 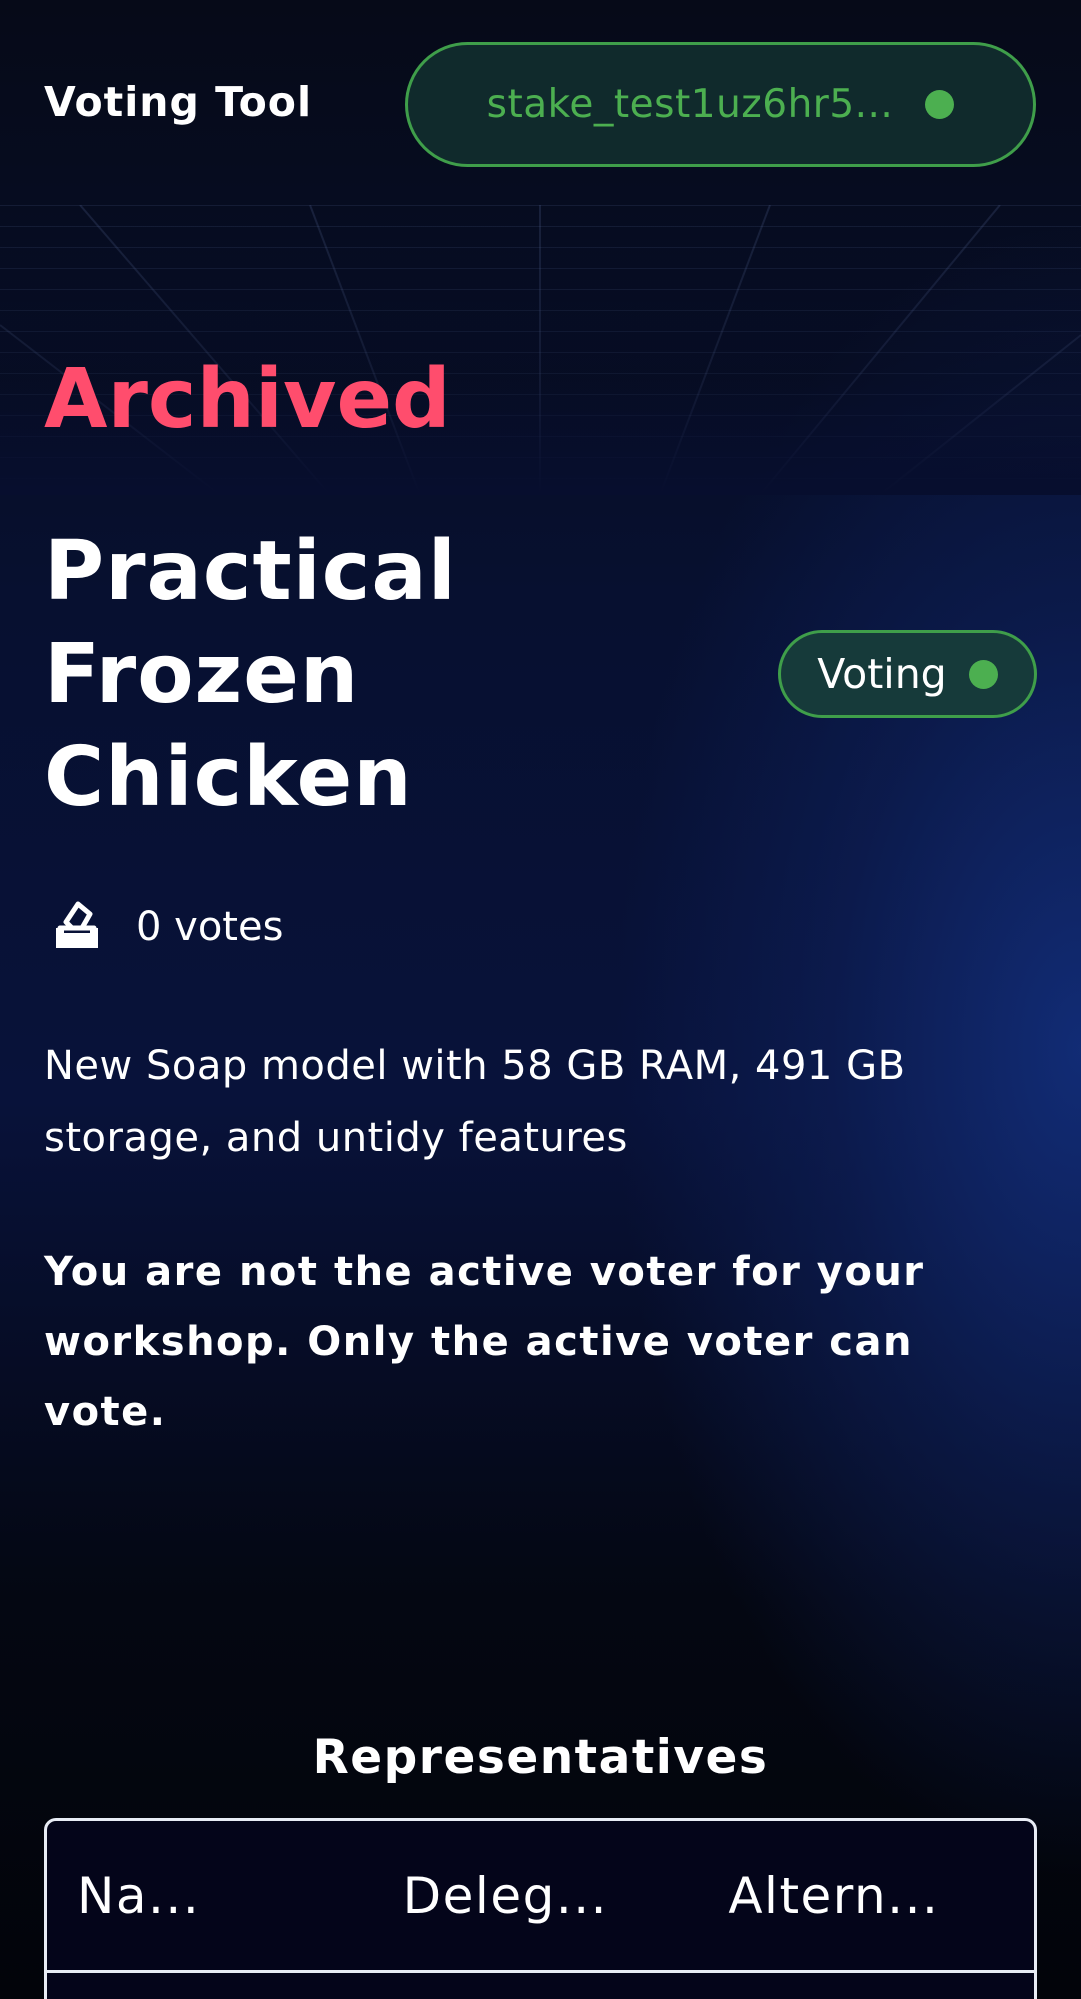 I want to click on grid-fade, so click(x=540, y=350).